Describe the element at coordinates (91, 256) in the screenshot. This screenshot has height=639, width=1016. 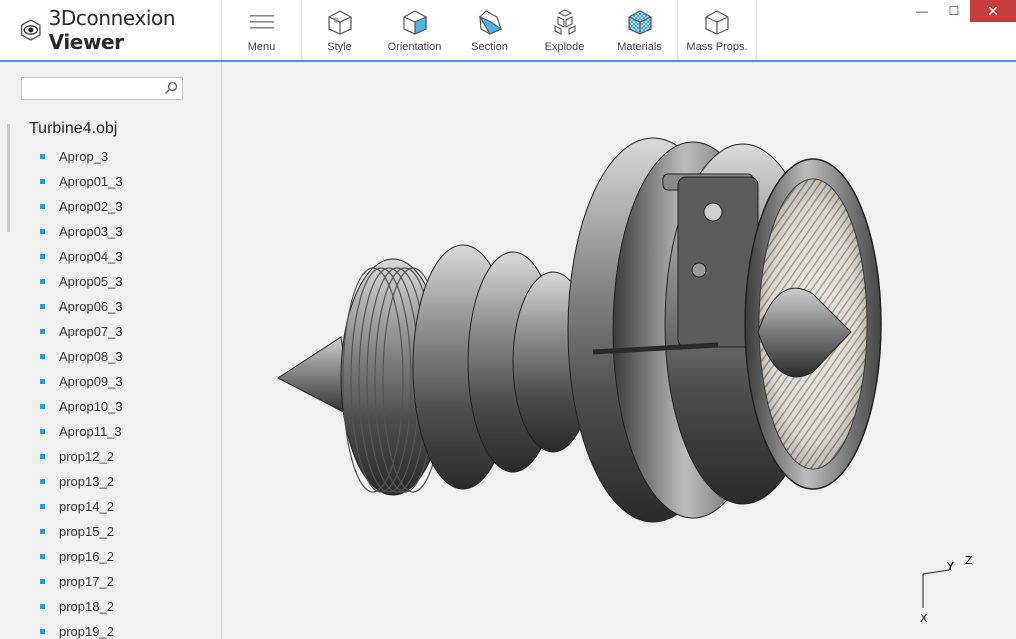
I see `tree-item-label: Aprop04_3` at that location.